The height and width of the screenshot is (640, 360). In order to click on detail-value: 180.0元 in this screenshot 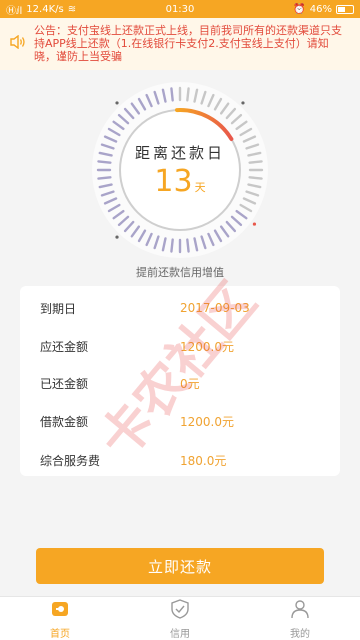, I will do `click(203, 460)`.